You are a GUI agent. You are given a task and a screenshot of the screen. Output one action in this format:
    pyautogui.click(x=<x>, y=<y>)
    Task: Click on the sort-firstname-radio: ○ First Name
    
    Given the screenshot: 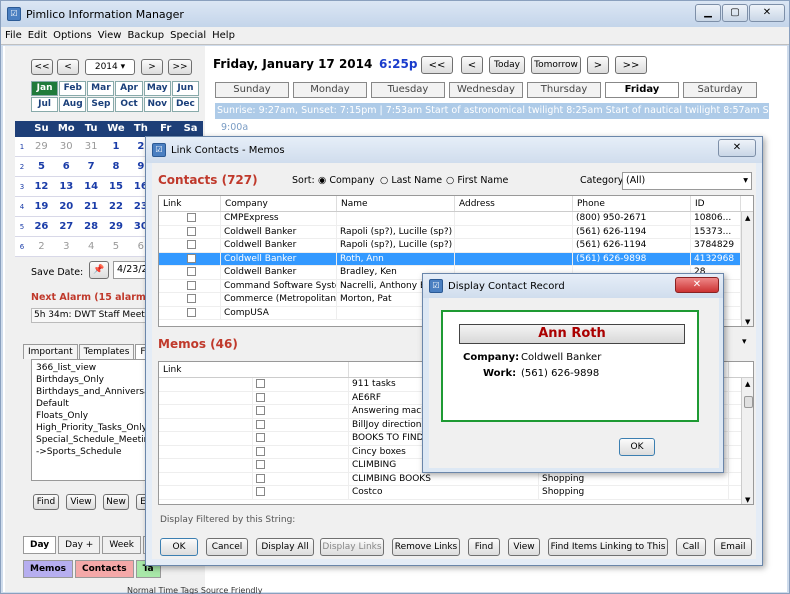 What is the action you would take?
    pyautogui.click(x=477, y=180)
    